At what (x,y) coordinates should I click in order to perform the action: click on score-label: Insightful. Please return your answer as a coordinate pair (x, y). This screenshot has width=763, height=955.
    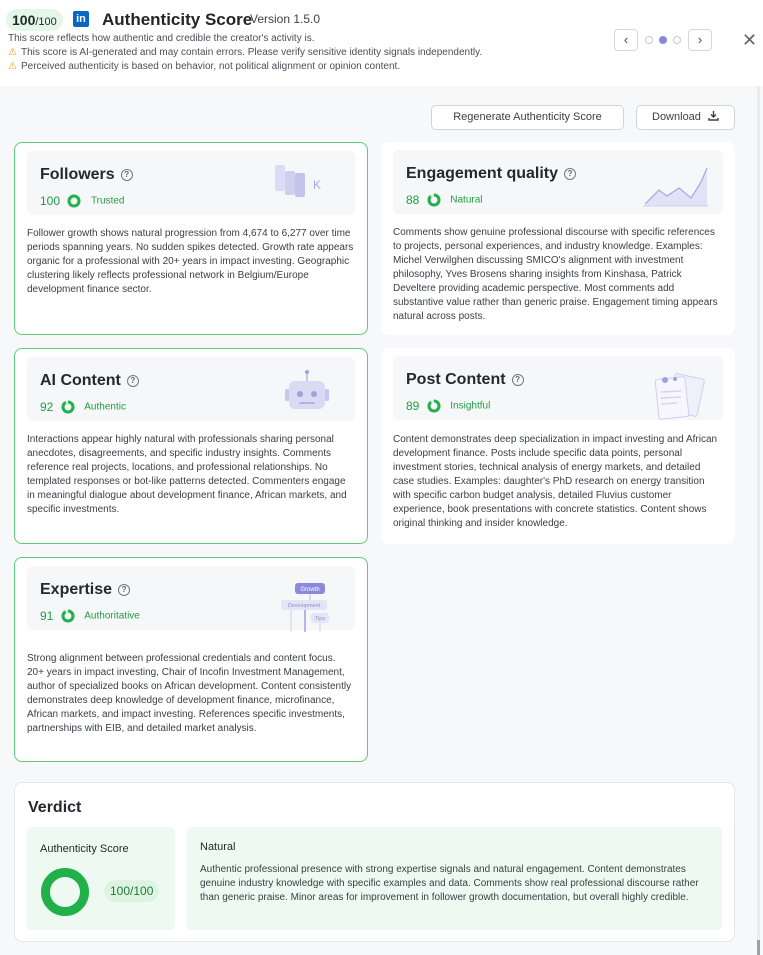
    Looking at the image, I should click on (470, 406).